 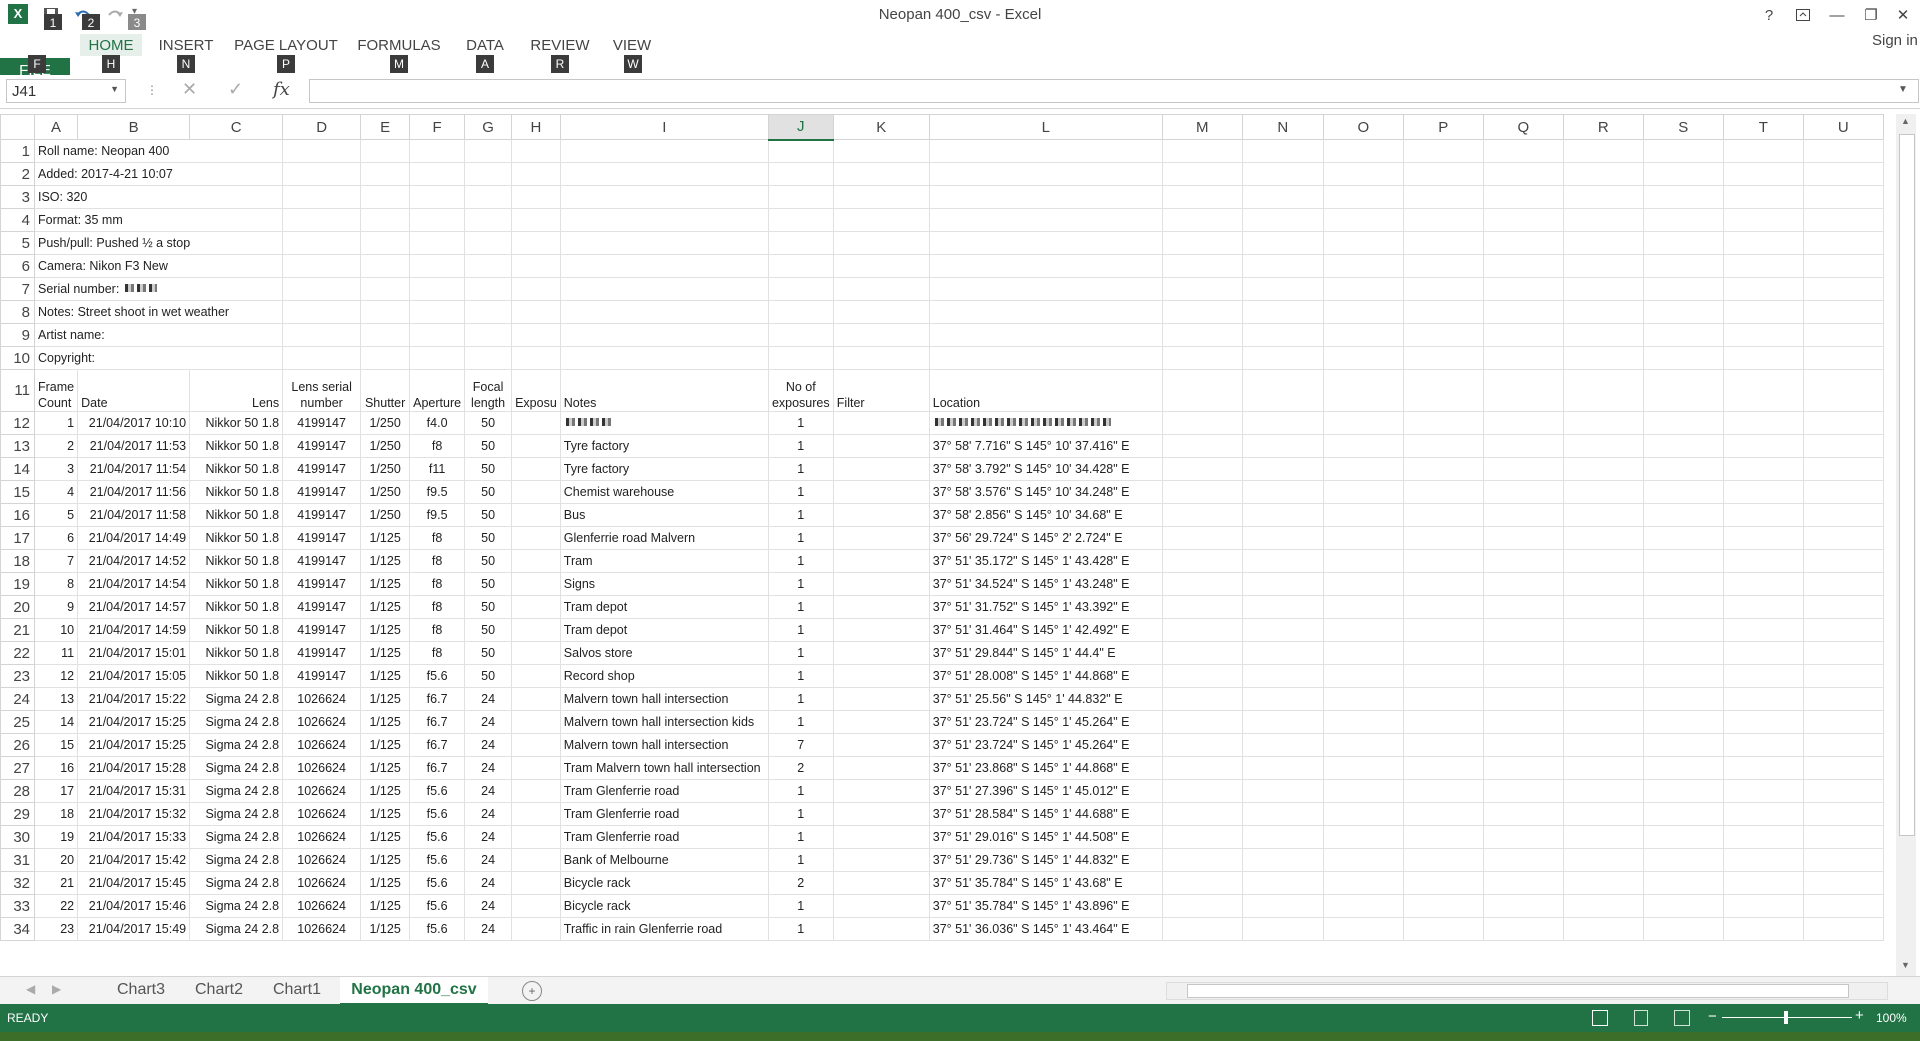 What do you see at coordinates (56, 906) in the screenshot?
I see `cell-frame: 22` at bounding box center [56, 906].